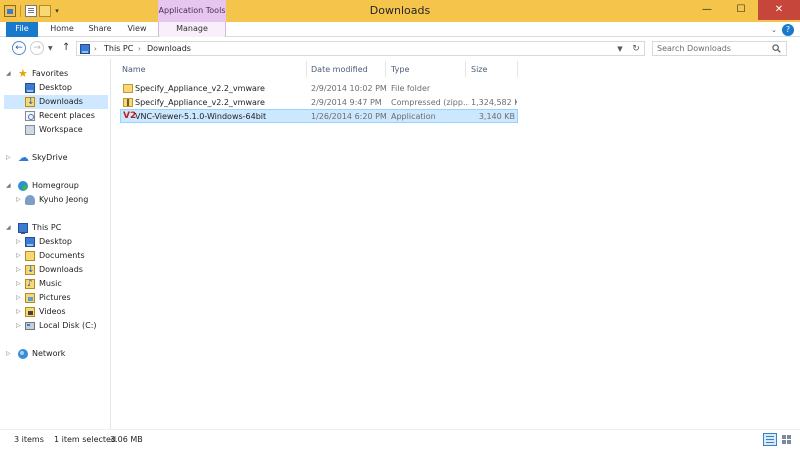  I want to click on nav-item-label: Videos, so click(52, 311).